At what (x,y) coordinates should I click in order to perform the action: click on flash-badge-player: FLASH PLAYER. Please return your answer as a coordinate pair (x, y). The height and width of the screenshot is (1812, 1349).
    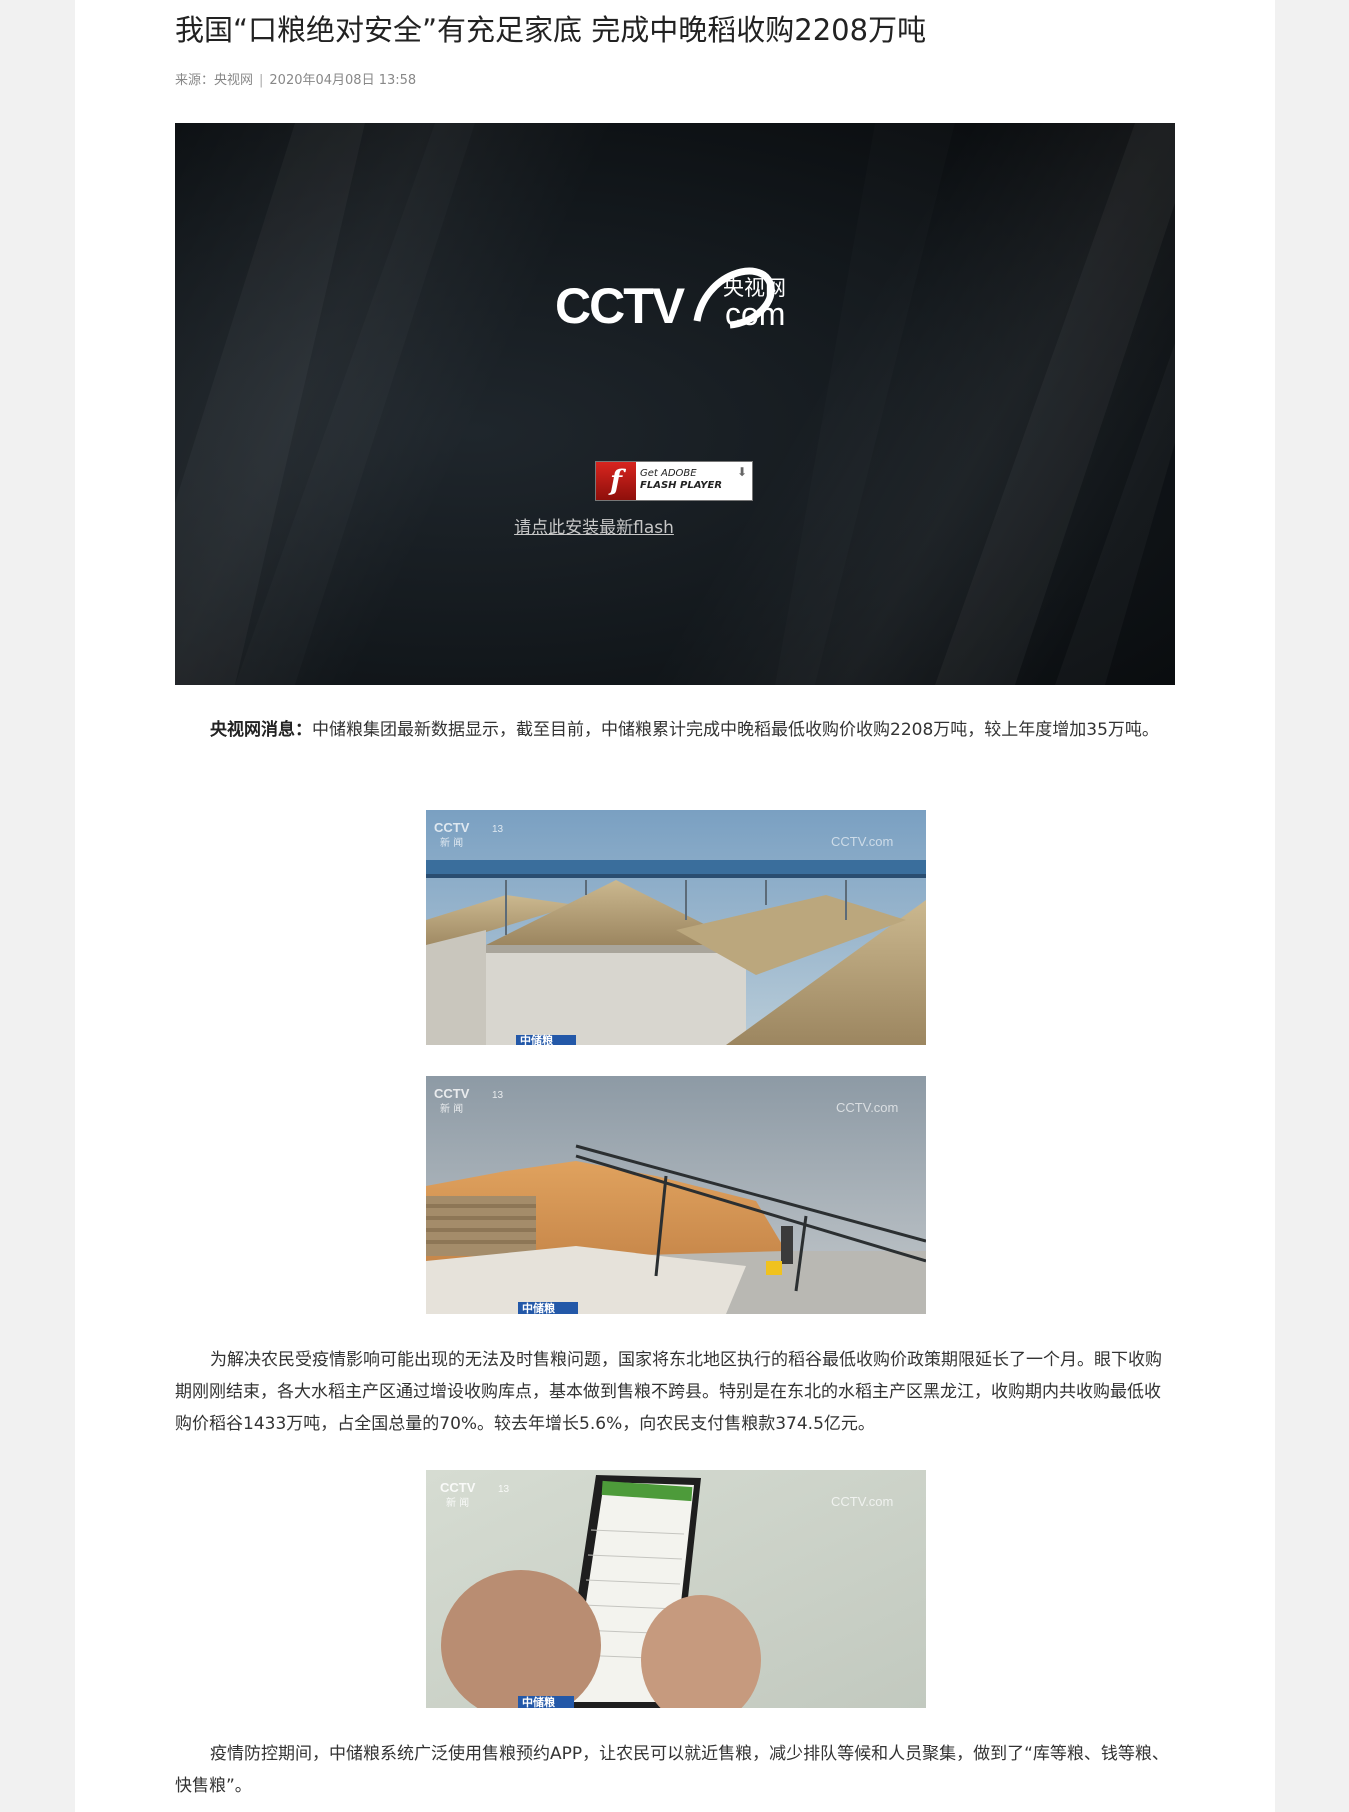
    Looking at the image, I should click on (681, 485).